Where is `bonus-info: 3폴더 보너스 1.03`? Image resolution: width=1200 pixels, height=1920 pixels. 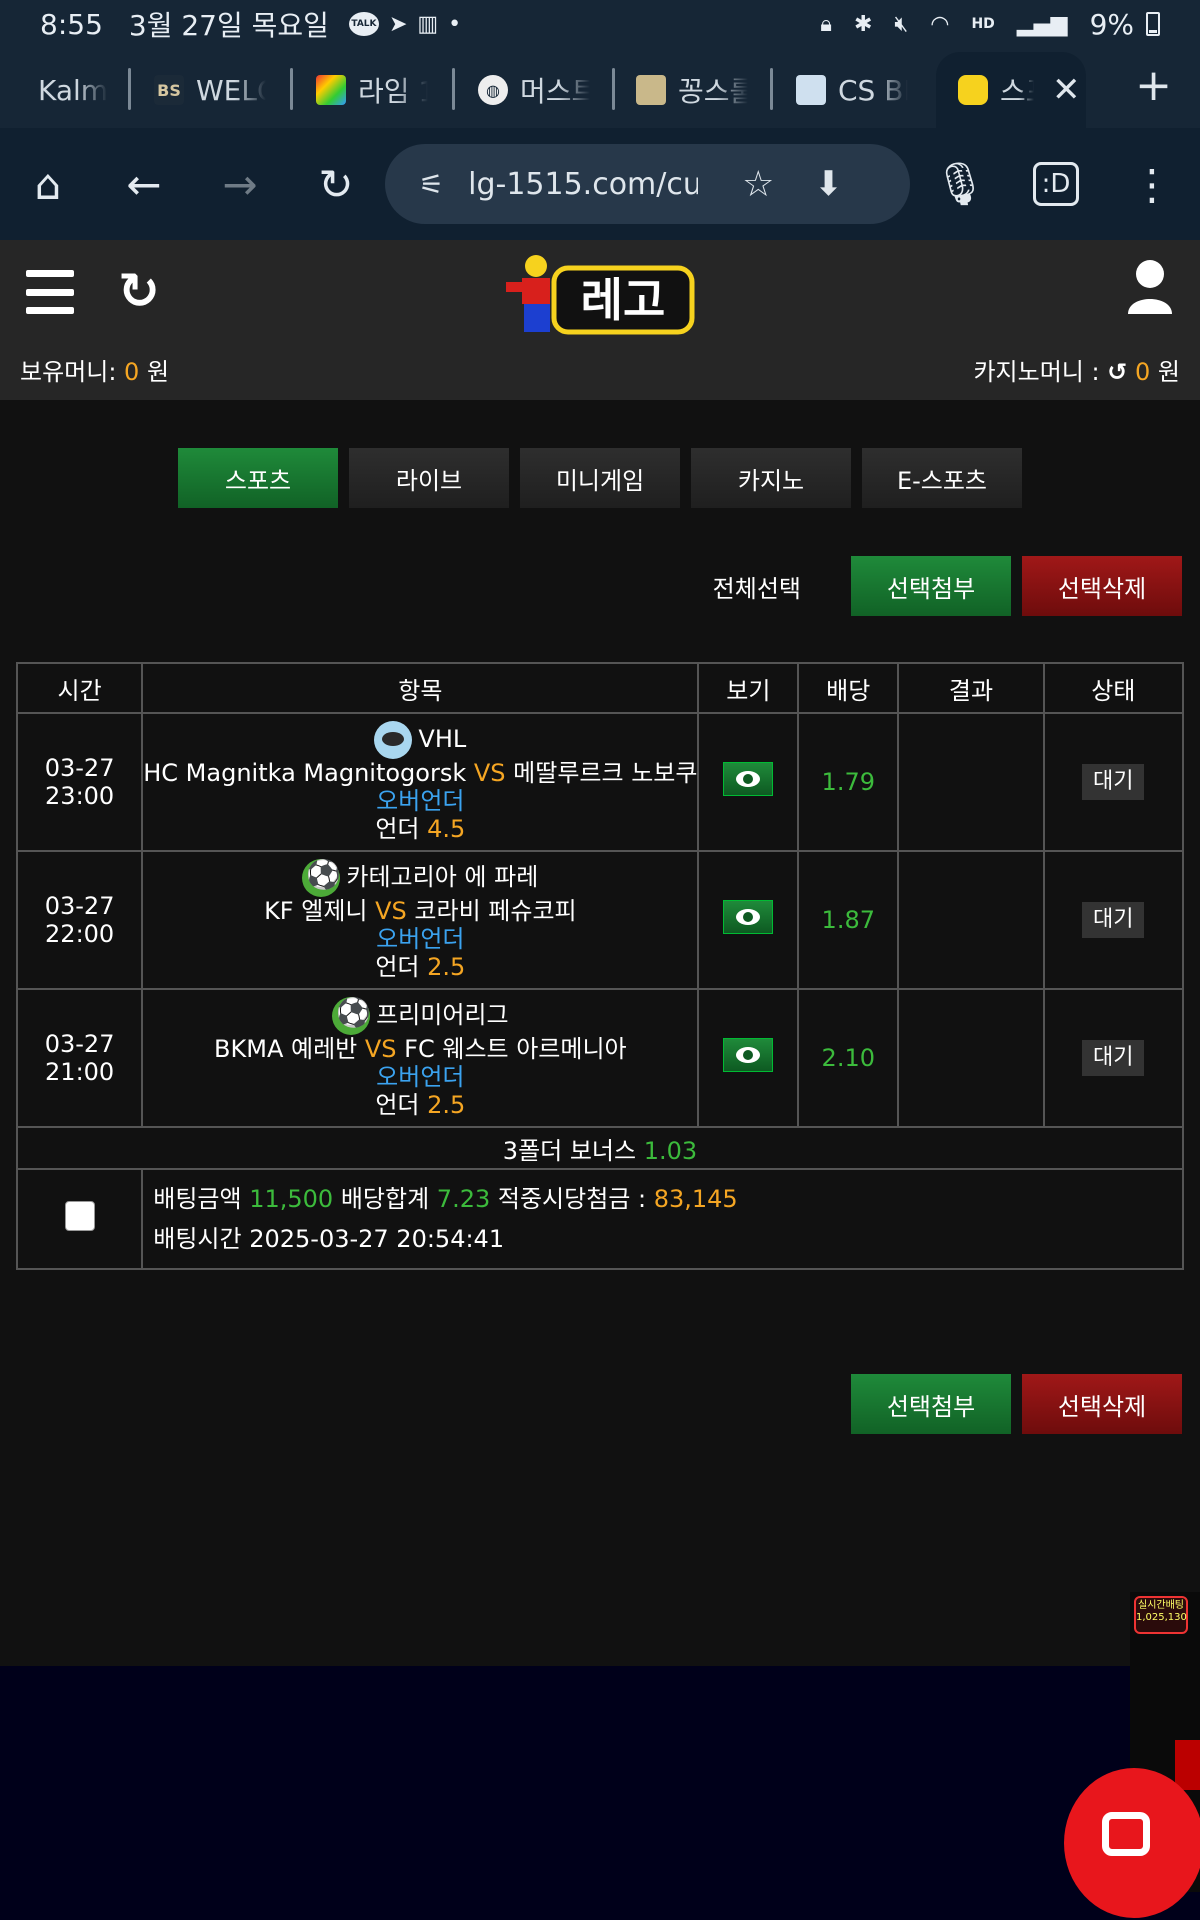
bonus-info: 3폴더 보너스 1.03 is located at coordinates (600, 1148).